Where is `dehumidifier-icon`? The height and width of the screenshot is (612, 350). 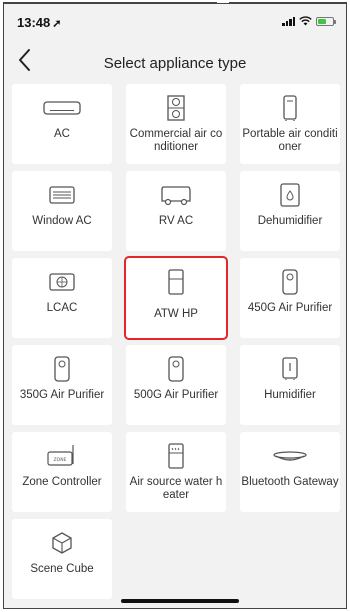 dehumidifier-icon is located at coordinates (290, 195).